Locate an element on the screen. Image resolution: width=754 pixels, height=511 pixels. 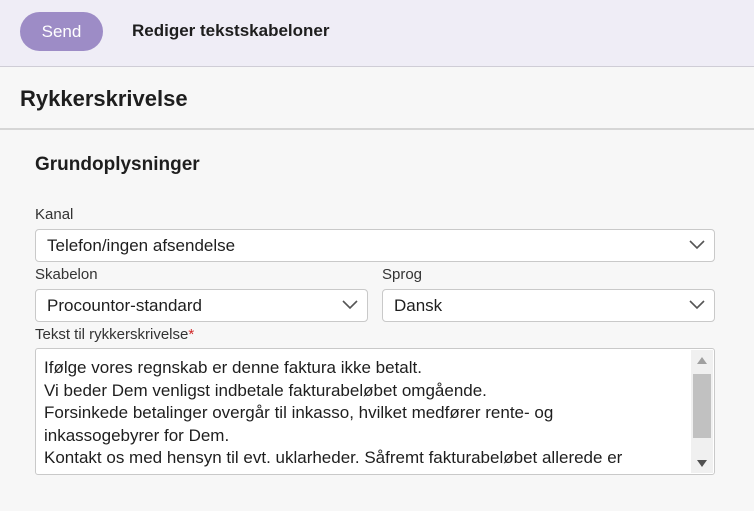
language-select-value: Dansk is located at coordinates (418, 305).